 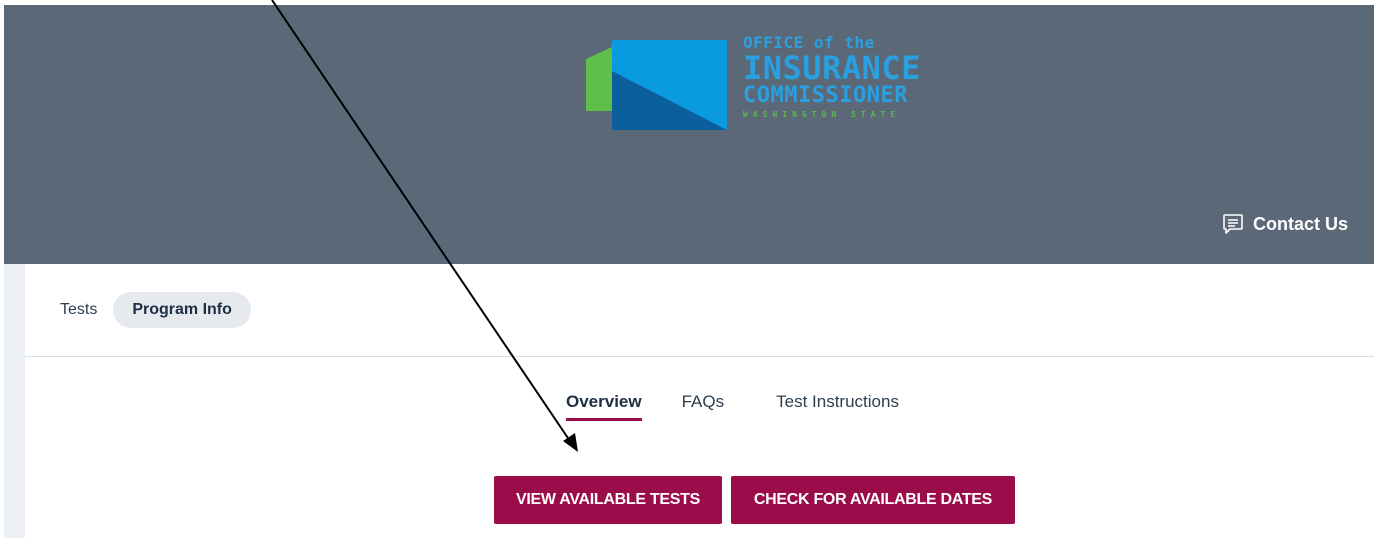 What do you see at coordinates (182, 310) in the screenshot?
I see `tab-program-info: Program Info` at bounding box center [182, 310].